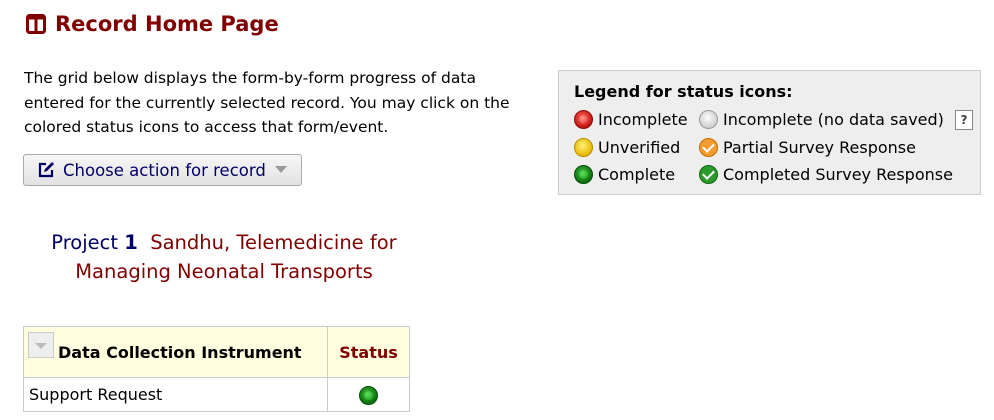 The height and width of the screenshot is (420, 994). Describe the element at coordinates (643, 120) in the screenshot. I see `legend-label: Incomplete` at that location.